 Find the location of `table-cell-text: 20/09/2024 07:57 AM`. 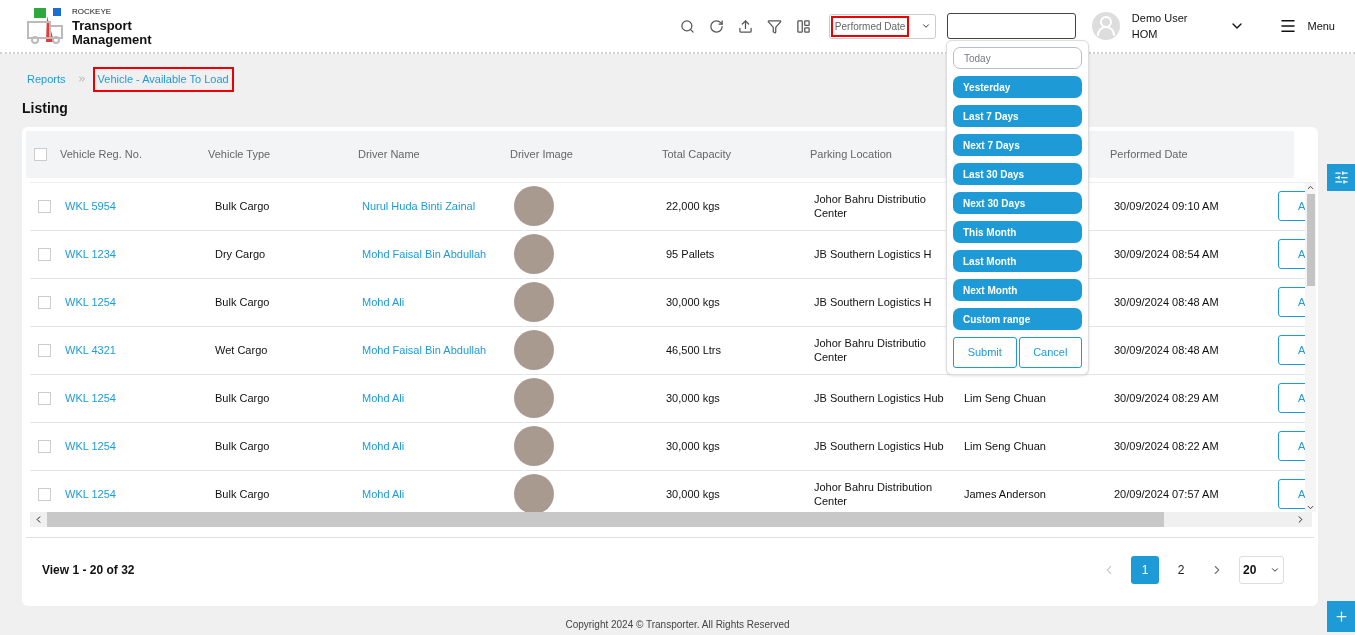

table-cell-text: 20/09/2024 07:57 AM is located at coordinates (1167, 494).